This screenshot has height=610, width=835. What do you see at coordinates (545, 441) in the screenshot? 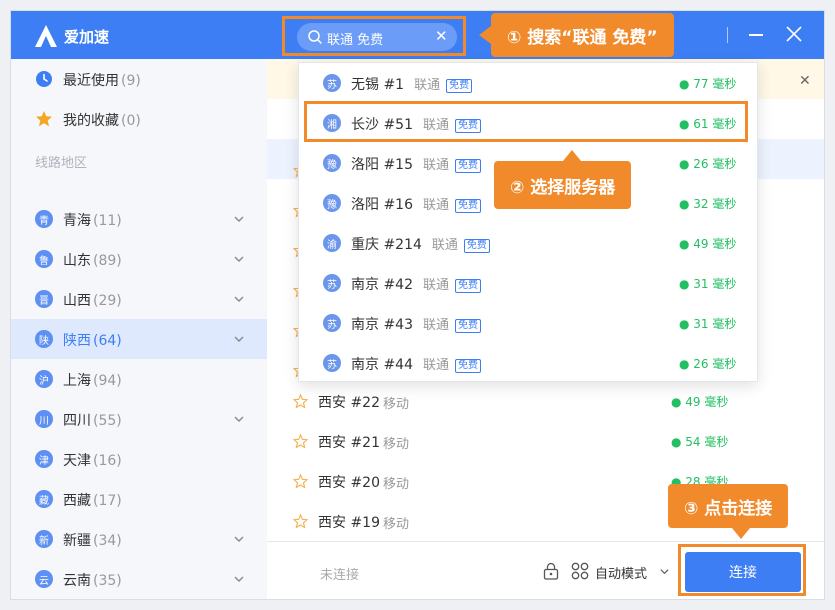
I see `server-row: 西安 #21 移动 ● 54 毫秒` at bounding box center [545, 441].